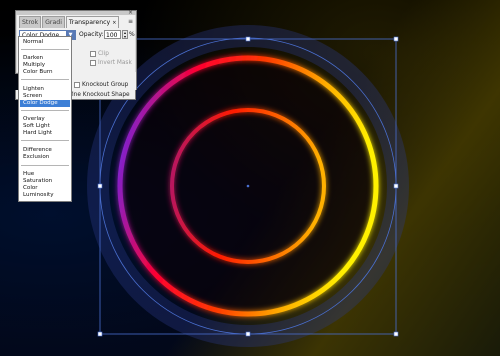  Describe the element at coordinates (132, 34) in the screenshot. I see `opacity-unit: %` at that location.